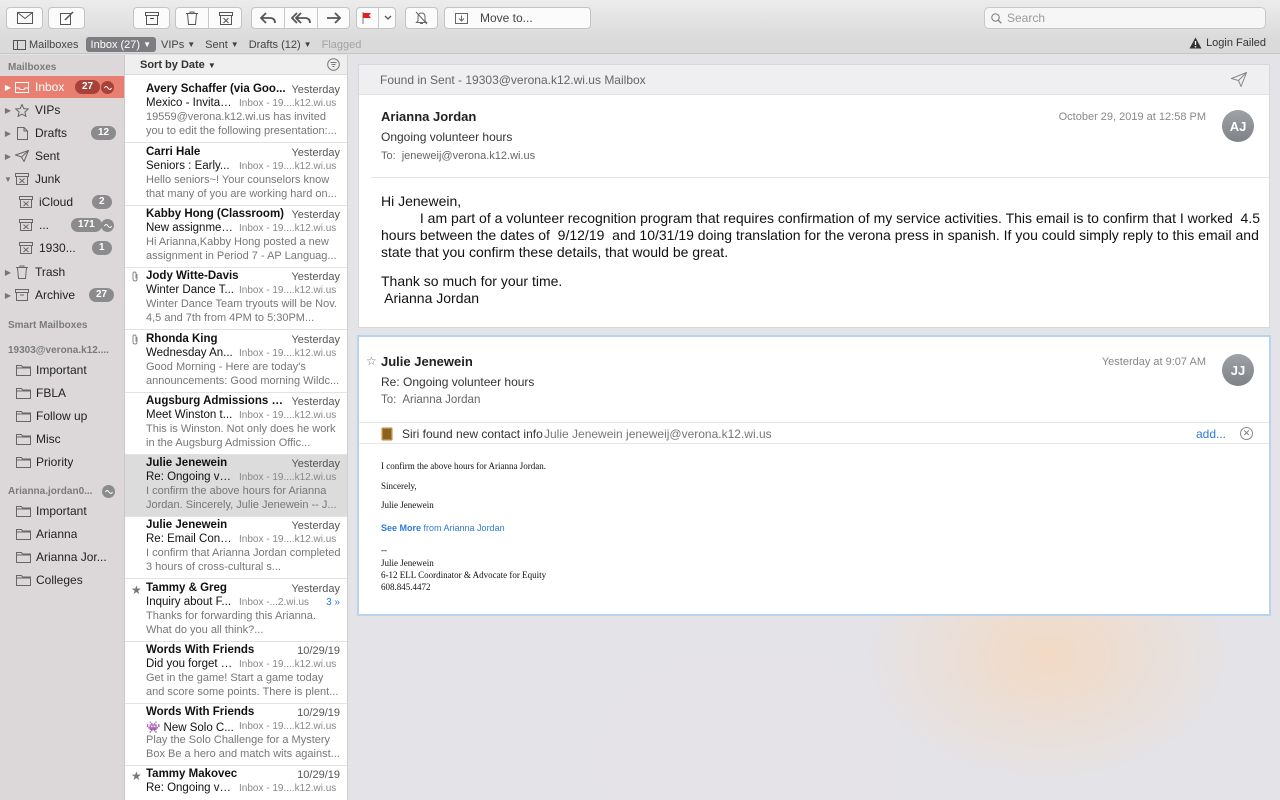 The height and width of the screenshot is (800, 1280). I want to click on filter-icon, so click(333, 64).